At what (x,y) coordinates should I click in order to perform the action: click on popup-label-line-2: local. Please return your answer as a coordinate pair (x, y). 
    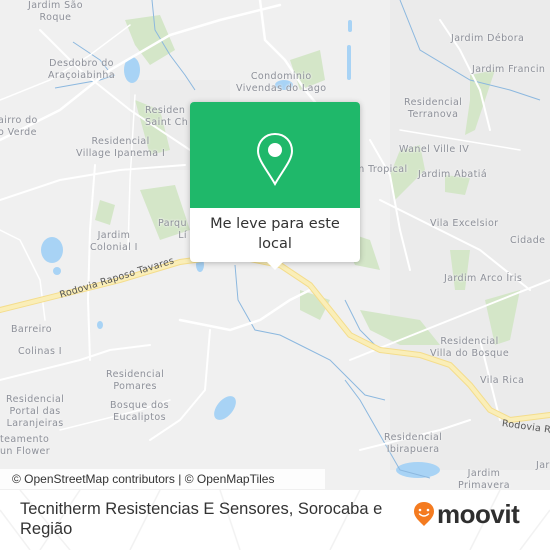
    Looking at the image, I should click on (275, 244).